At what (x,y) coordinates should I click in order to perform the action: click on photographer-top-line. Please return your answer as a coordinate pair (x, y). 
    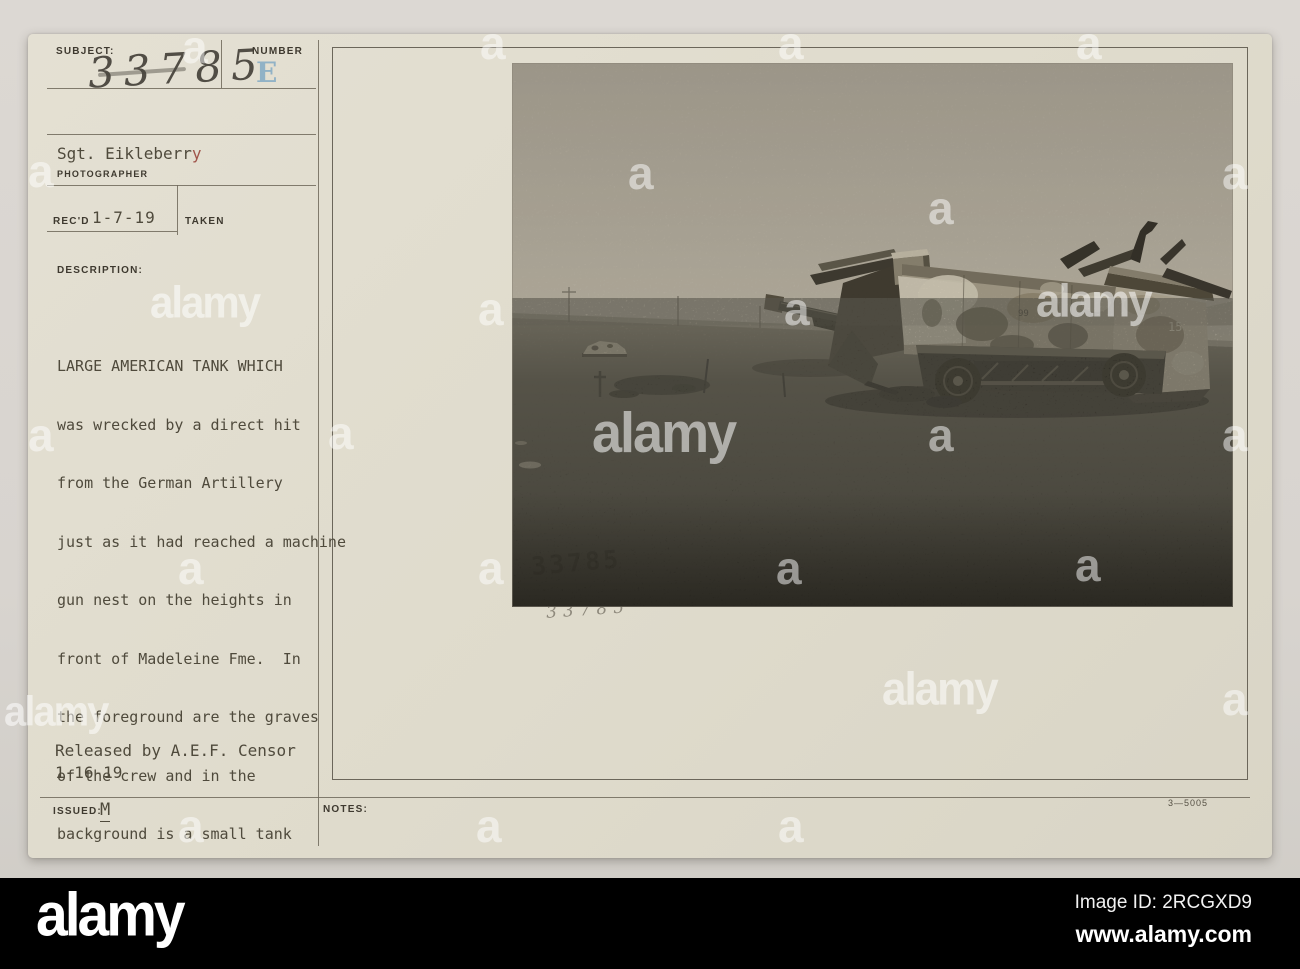
    Looking at the image, I should click on (181, 134).